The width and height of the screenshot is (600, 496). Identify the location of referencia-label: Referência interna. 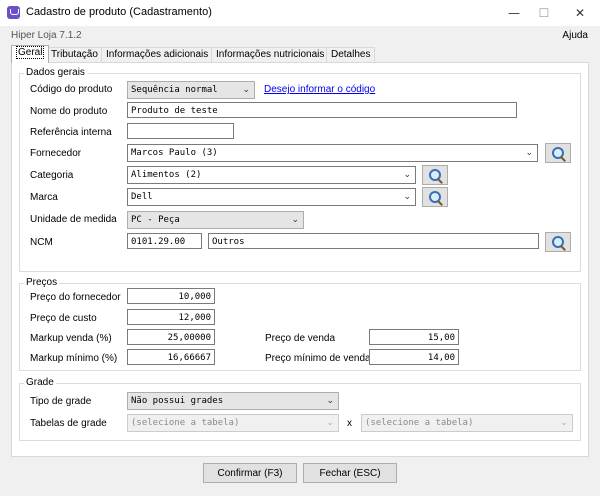
(71, 132).